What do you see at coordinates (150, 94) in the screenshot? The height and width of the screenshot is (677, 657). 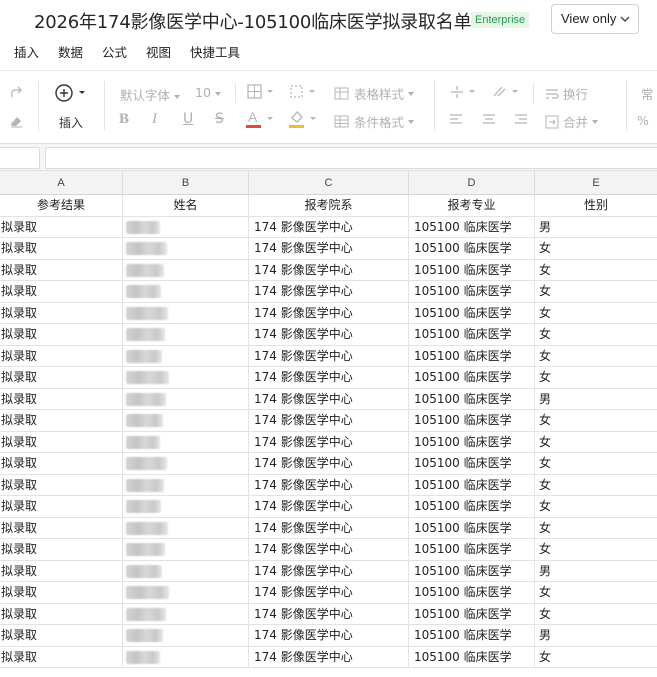 I see `font-name-select: 默认字体` at bounding box center [150, 94].